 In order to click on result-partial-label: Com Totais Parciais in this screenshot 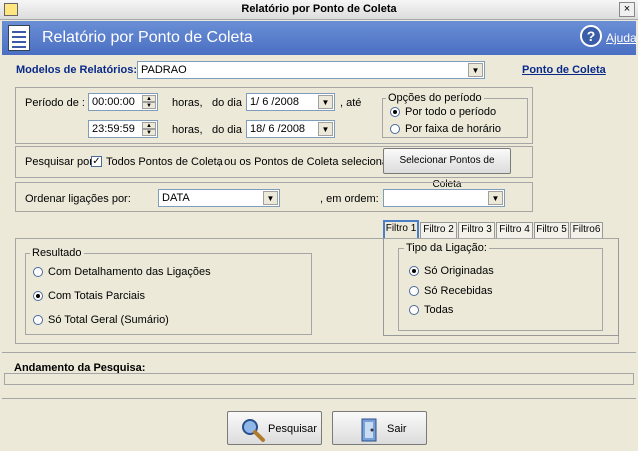, I will do `click(96, 296)`.